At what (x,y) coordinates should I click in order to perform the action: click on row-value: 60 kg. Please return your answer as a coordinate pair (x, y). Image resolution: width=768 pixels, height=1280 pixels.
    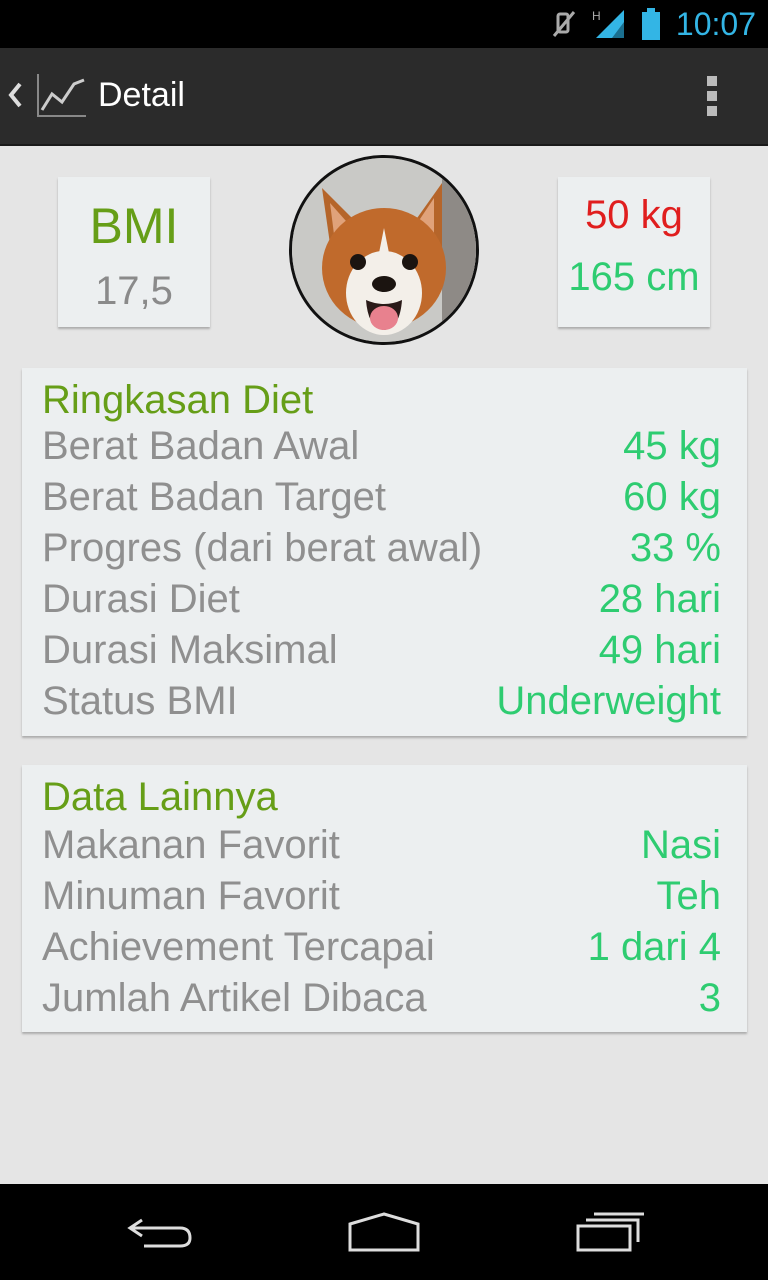
    Looking at the image, I should click on (672, 497).